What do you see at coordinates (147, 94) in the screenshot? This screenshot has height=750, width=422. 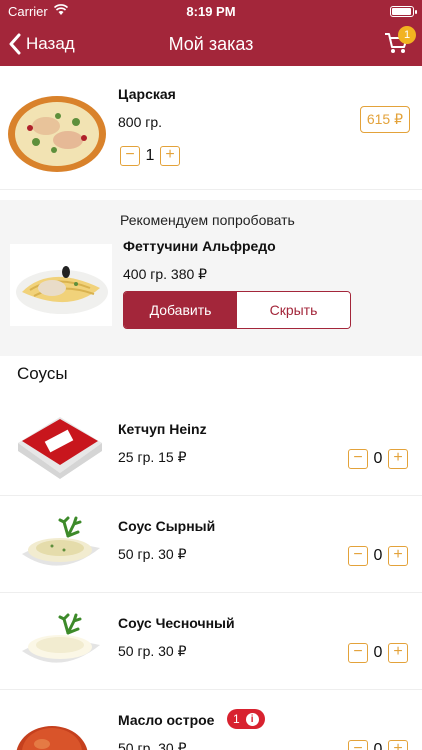 I see `item-name: Царская` at bounding box center [147, 94].